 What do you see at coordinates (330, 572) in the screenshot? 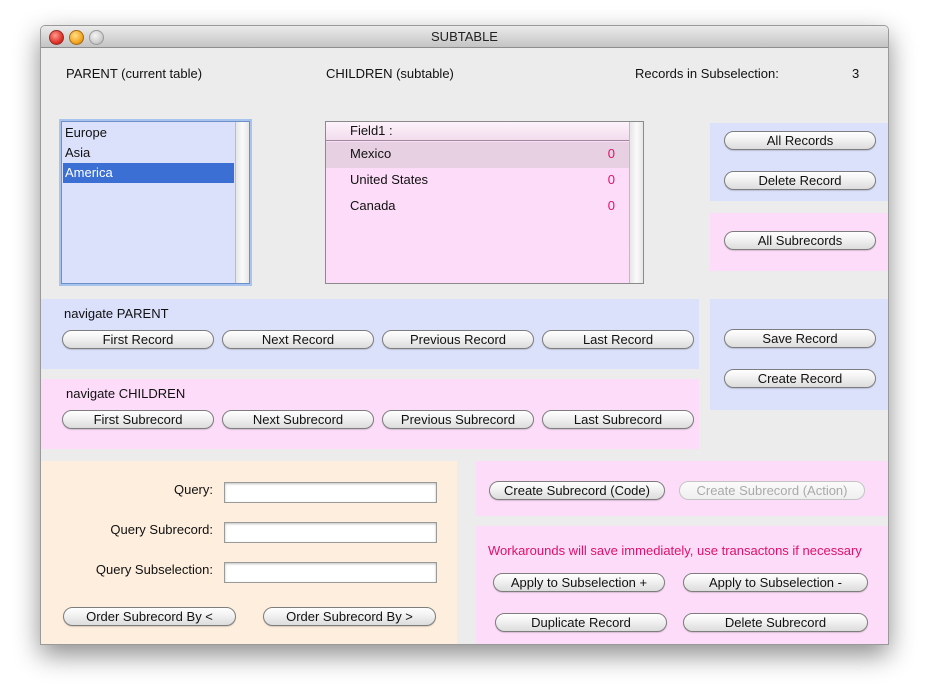
I see `query-subselection-input` at bounding box center [330, 572].